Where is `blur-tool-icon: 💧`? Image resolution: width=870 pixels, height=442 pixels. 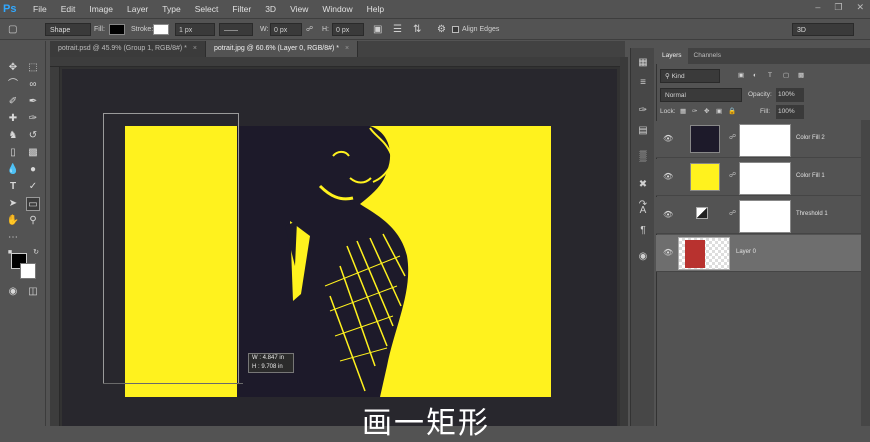 blur-tool-icon: 💧 is located at coordinates (13, 170).